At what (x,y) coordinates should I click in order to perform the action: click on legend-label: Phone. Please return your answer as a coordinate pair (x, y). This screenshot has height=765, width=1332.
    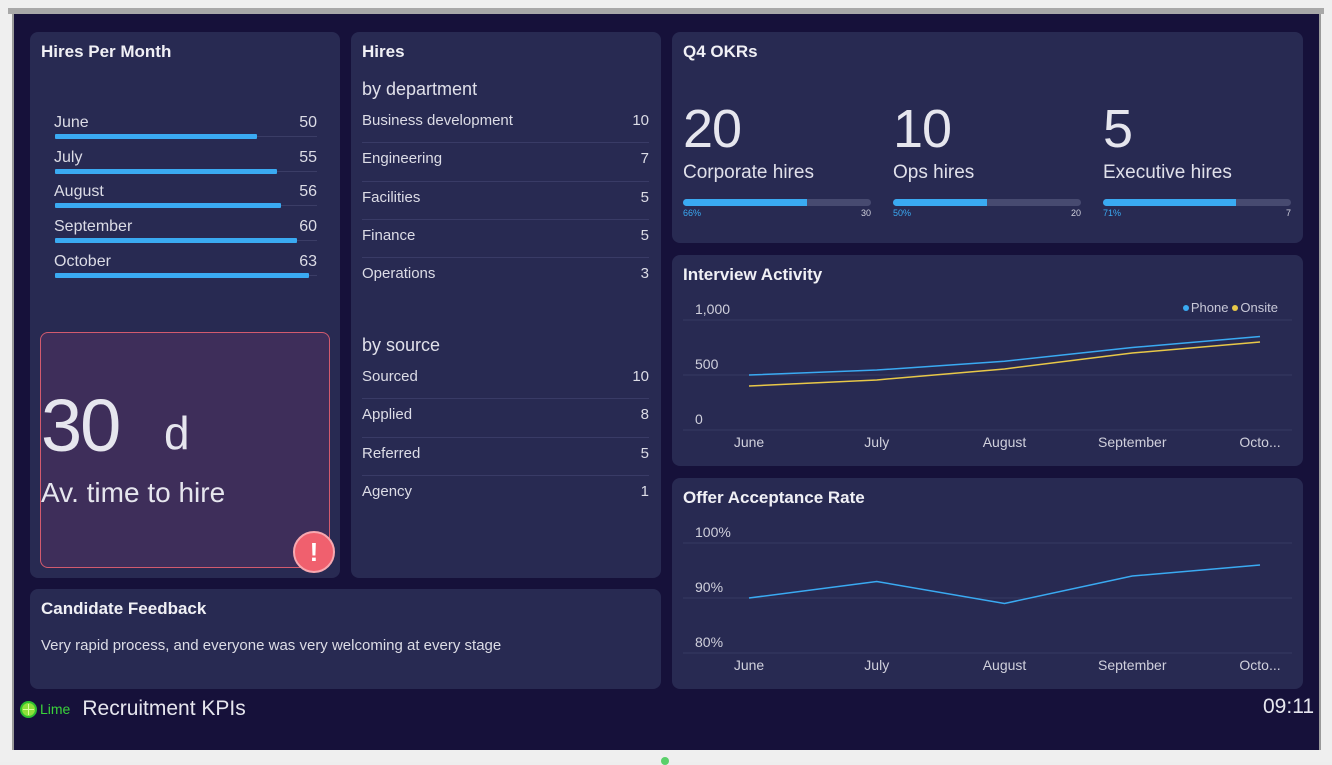
    Looking at the image, I should click on (1209, 307).